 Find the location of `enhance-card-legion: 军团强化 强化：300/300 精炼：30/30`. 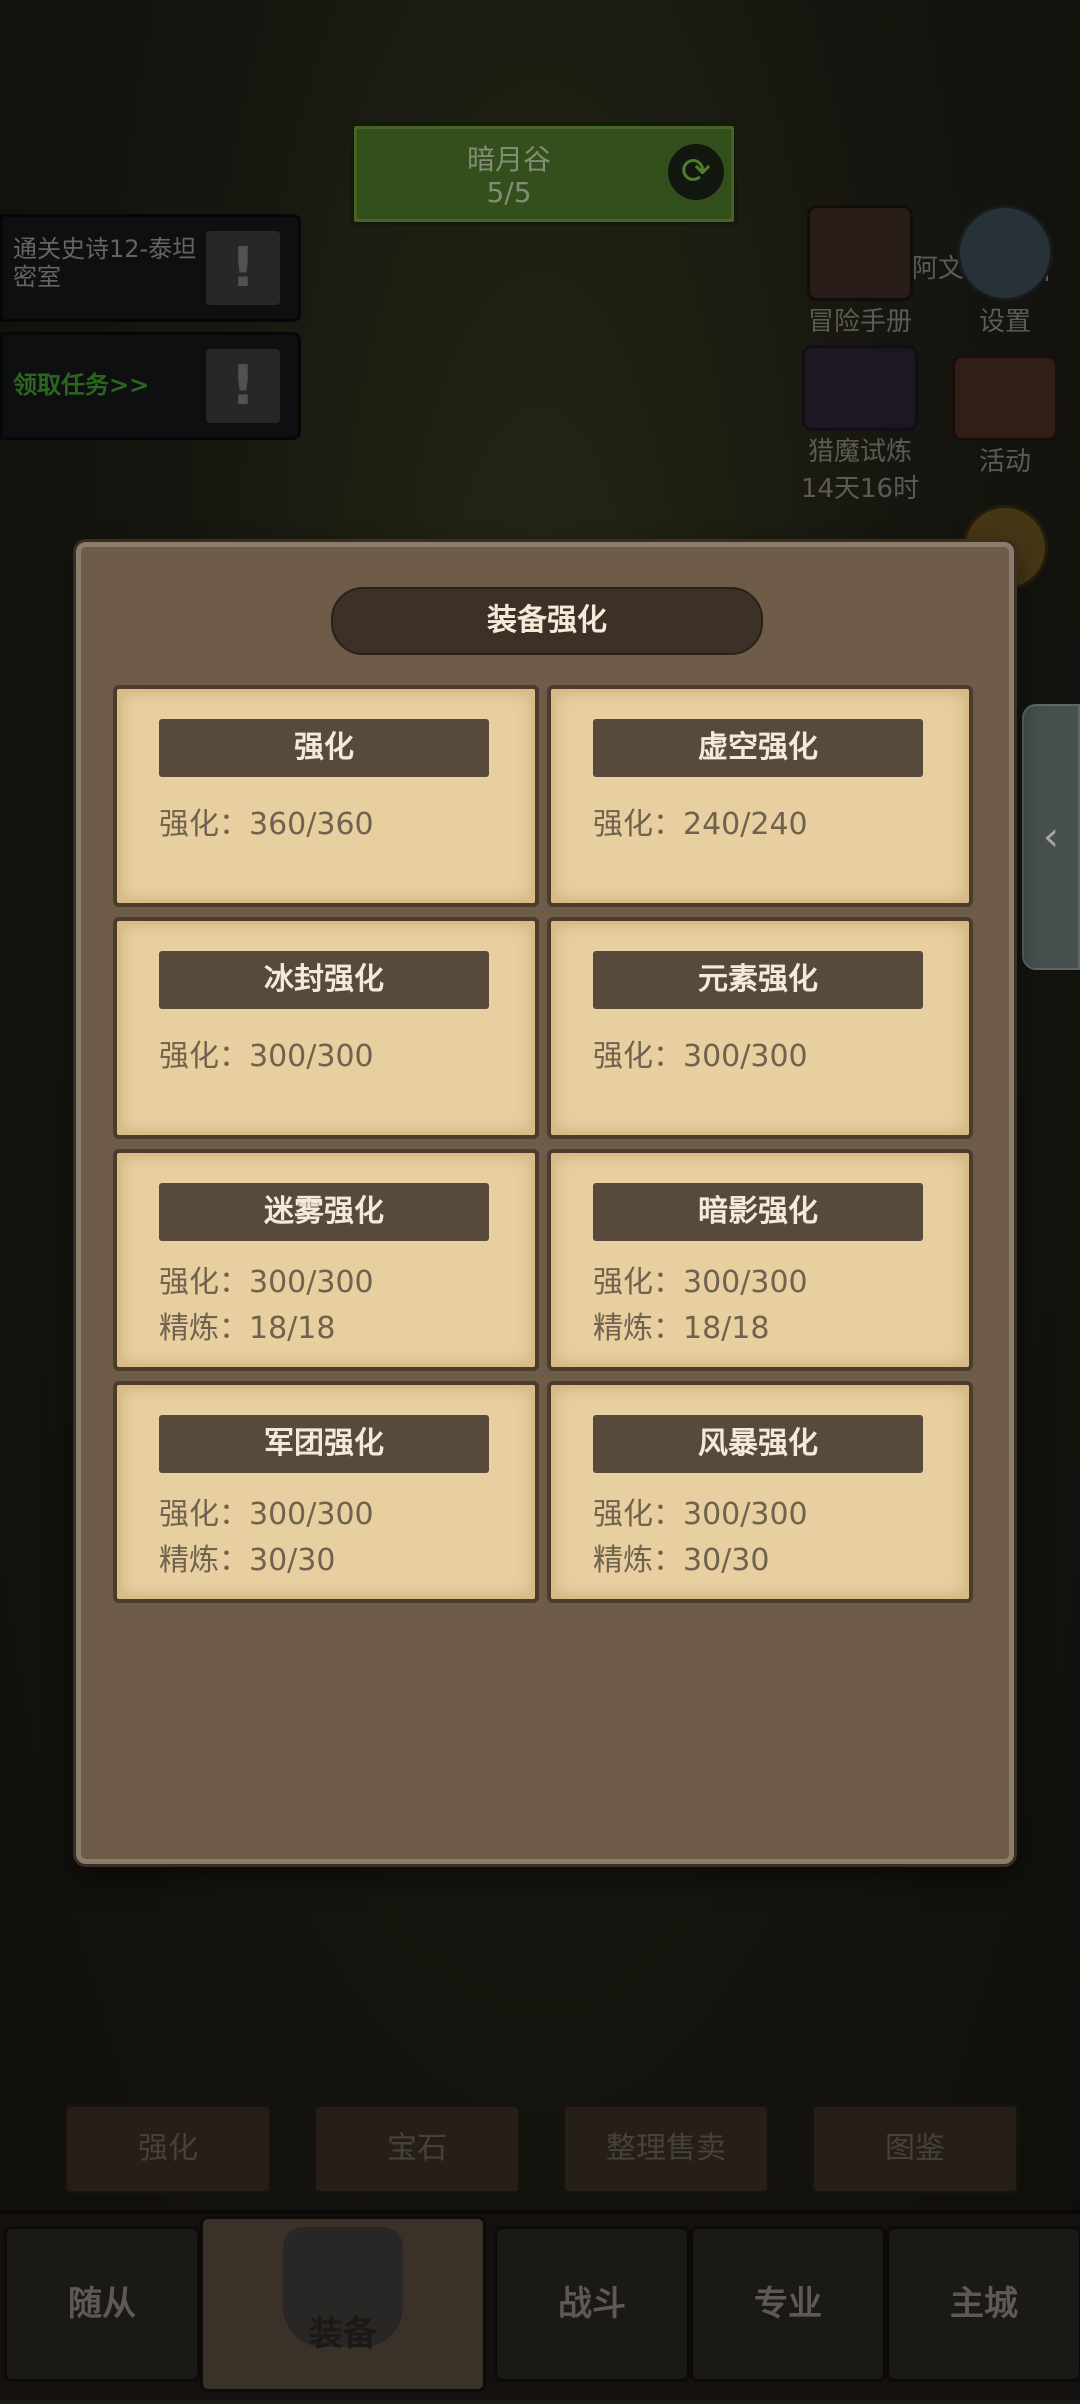

enhance-card-legion: 军团强化 强化：300/300 精炼：30/30 is located at coordinates (326, 1492).